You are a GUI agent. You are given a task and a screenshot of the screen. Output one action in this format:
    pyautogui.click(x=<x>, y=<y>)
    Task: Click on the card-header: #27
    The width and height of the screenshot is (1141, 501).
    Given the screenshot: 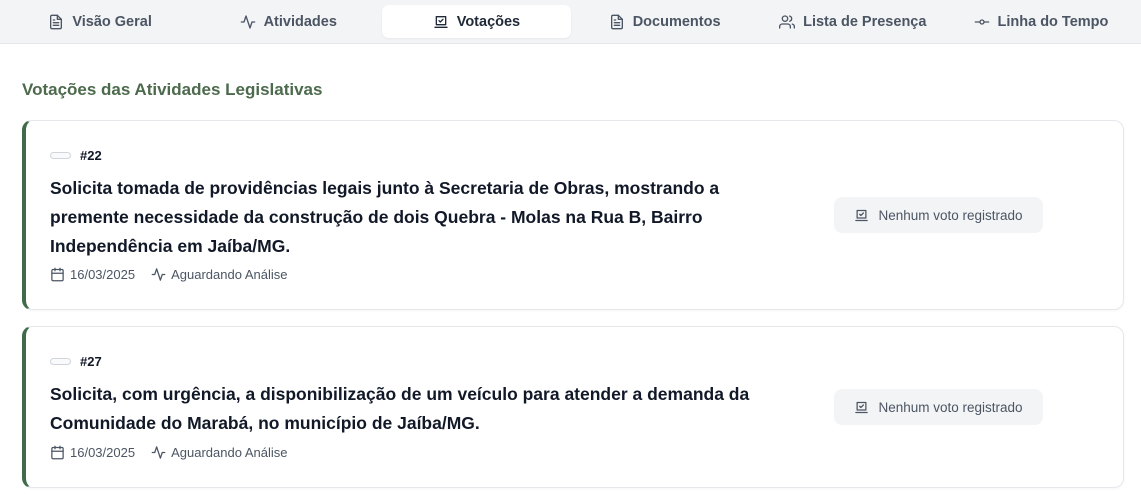 What is the action you would take?
    pyautogui.click(x=76, y=361)
    